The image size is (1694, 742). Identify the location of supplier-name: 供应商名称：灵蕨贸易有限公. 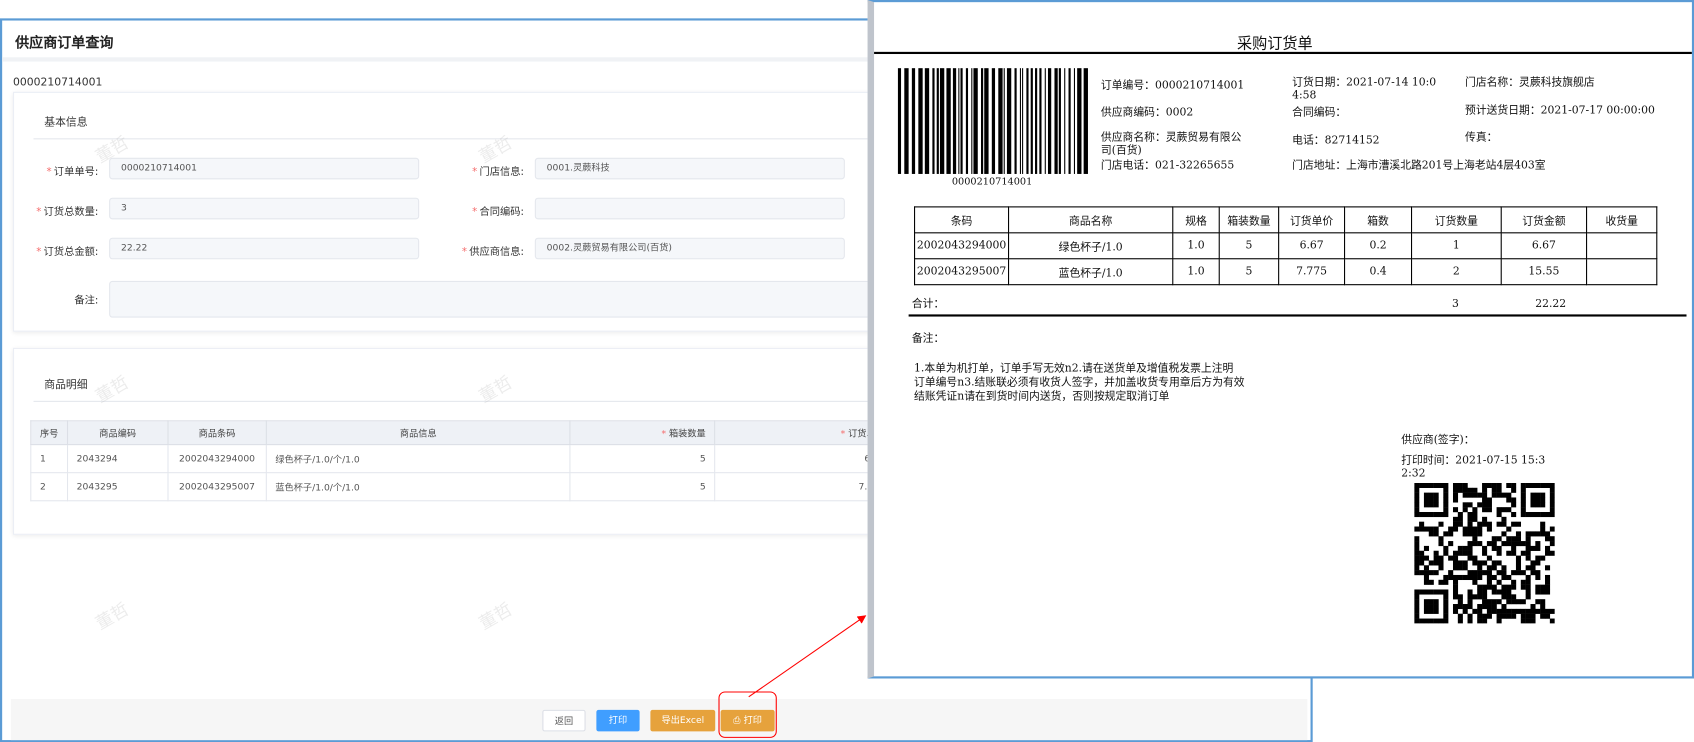
(1171, 137).